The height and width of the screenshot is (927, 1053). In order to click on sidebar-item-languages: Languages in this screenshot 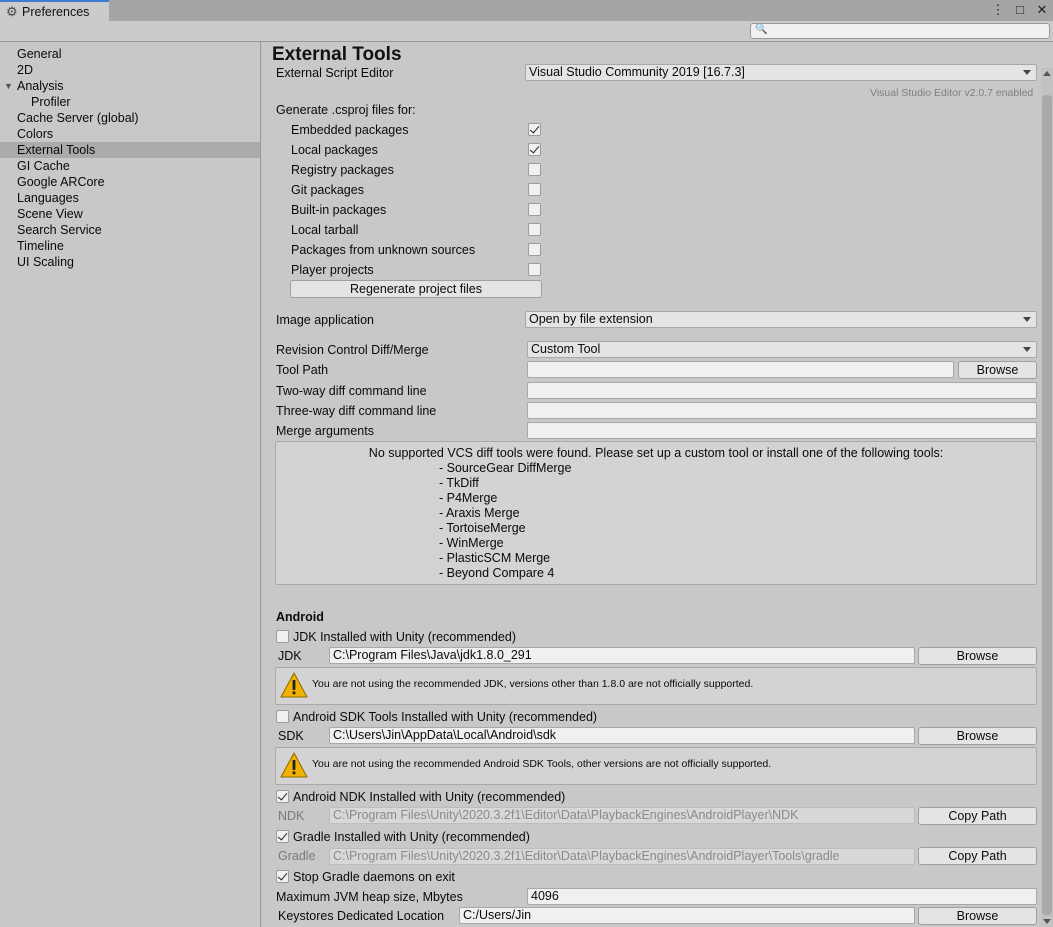, I will do `click(130, 198)`.